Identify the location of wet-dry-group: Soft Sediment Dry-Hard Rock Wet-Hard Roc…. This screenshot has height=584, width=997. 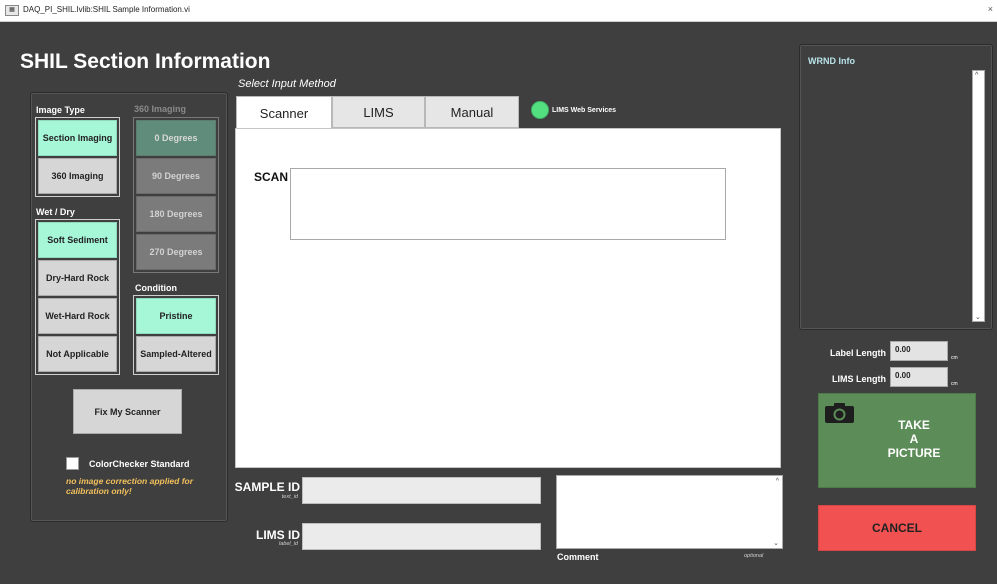
(77, 297).